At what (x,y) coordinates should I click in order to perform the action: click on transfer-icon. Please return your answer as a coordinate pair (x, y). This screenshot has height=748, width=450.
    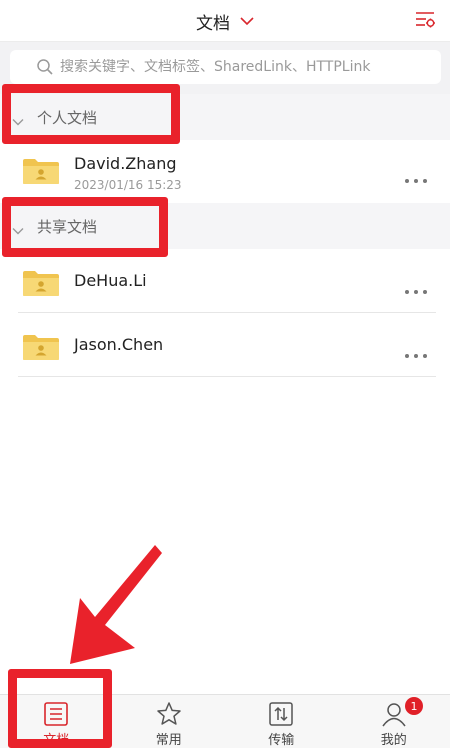
    Looking at the image, I should click on (281, 714).